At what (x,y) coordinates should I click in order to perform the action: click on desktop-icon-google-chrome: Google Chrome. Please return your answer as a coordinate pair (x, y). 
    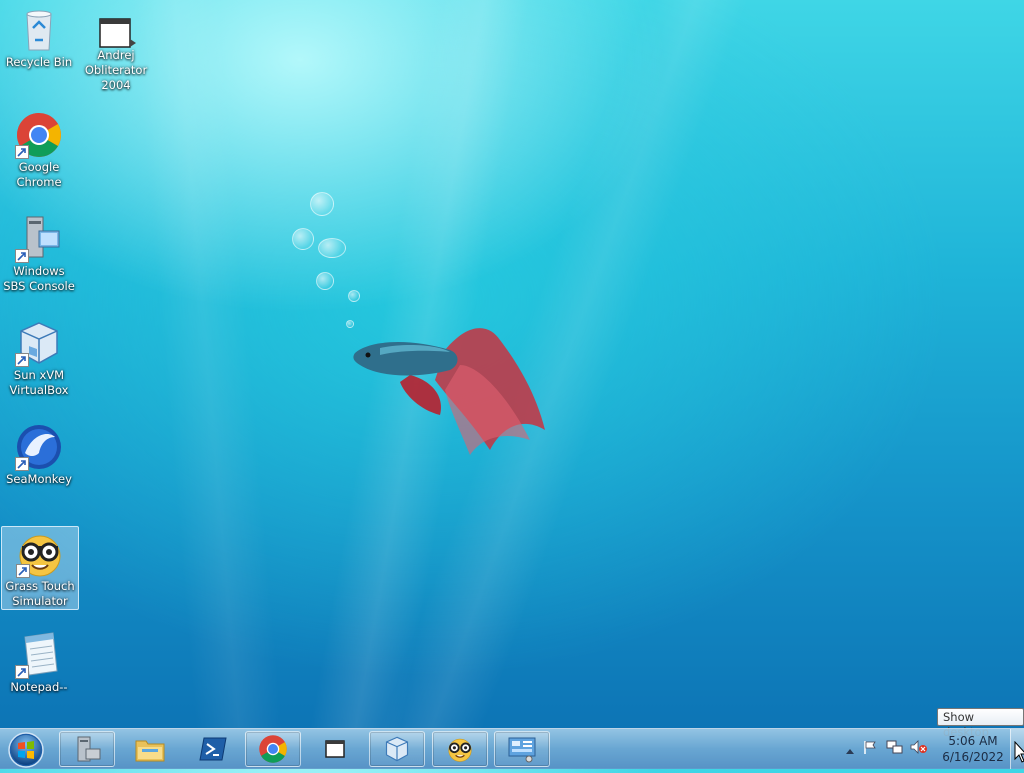
    Looking at the image, I should click on (39, 150).